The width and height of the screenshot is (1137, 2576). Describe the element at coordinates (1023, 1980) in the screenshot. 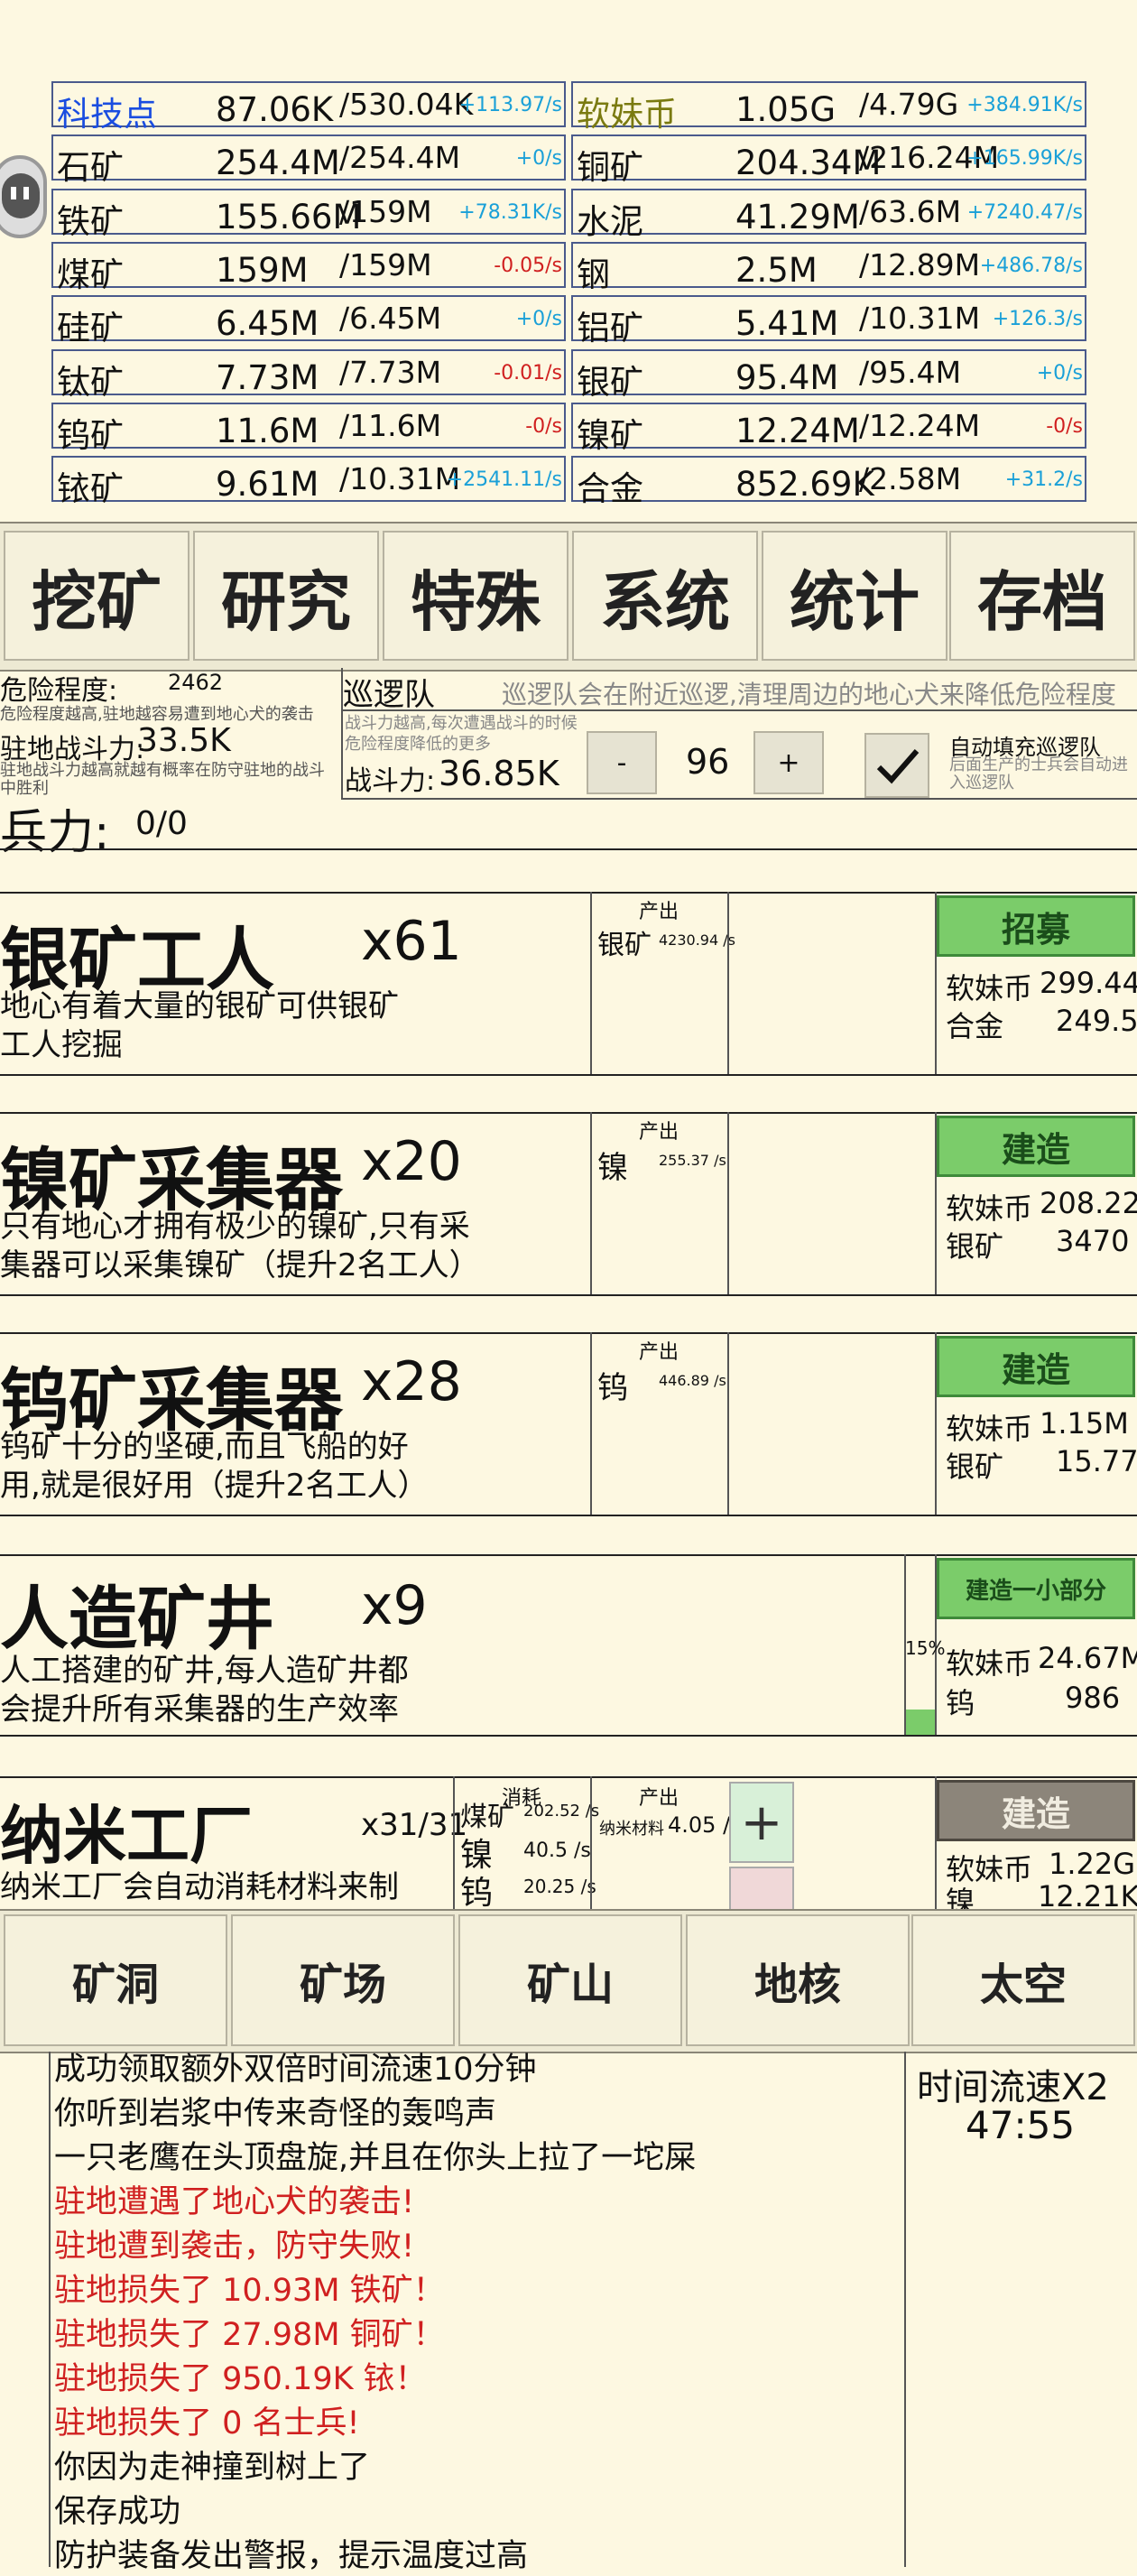

I see `tab-space: 太空` at that location.